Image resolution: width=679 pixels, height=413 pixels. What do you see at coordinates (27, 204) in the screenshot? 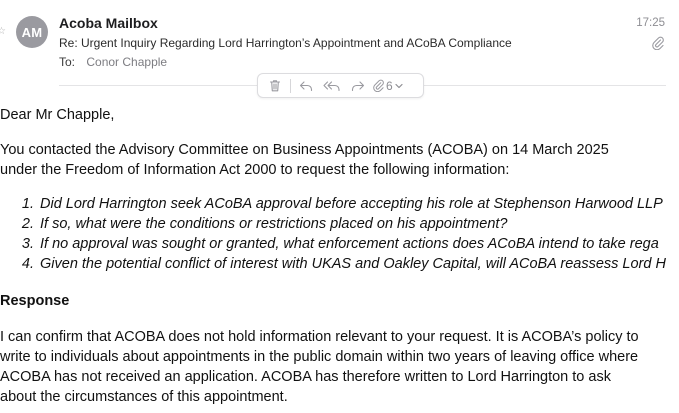
I see `question-number: 1.` at bounding box center [27, 204].